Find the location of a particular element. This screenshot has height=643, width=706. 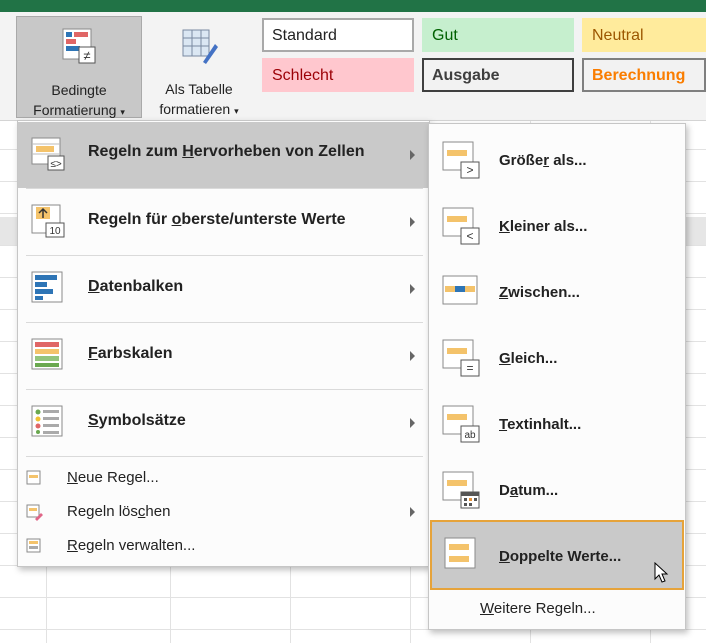

table-label-2: formatieren ▾ is located at coordinates (199, 109).